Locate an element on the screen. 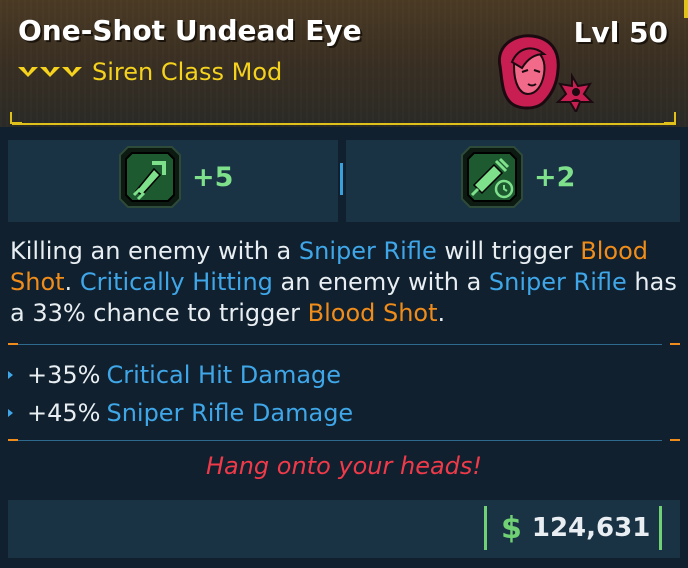 Image resolution: width=688 pixels, height=568 pixels. item-footer: $ 124,631 is located at coordinates (344, 529).